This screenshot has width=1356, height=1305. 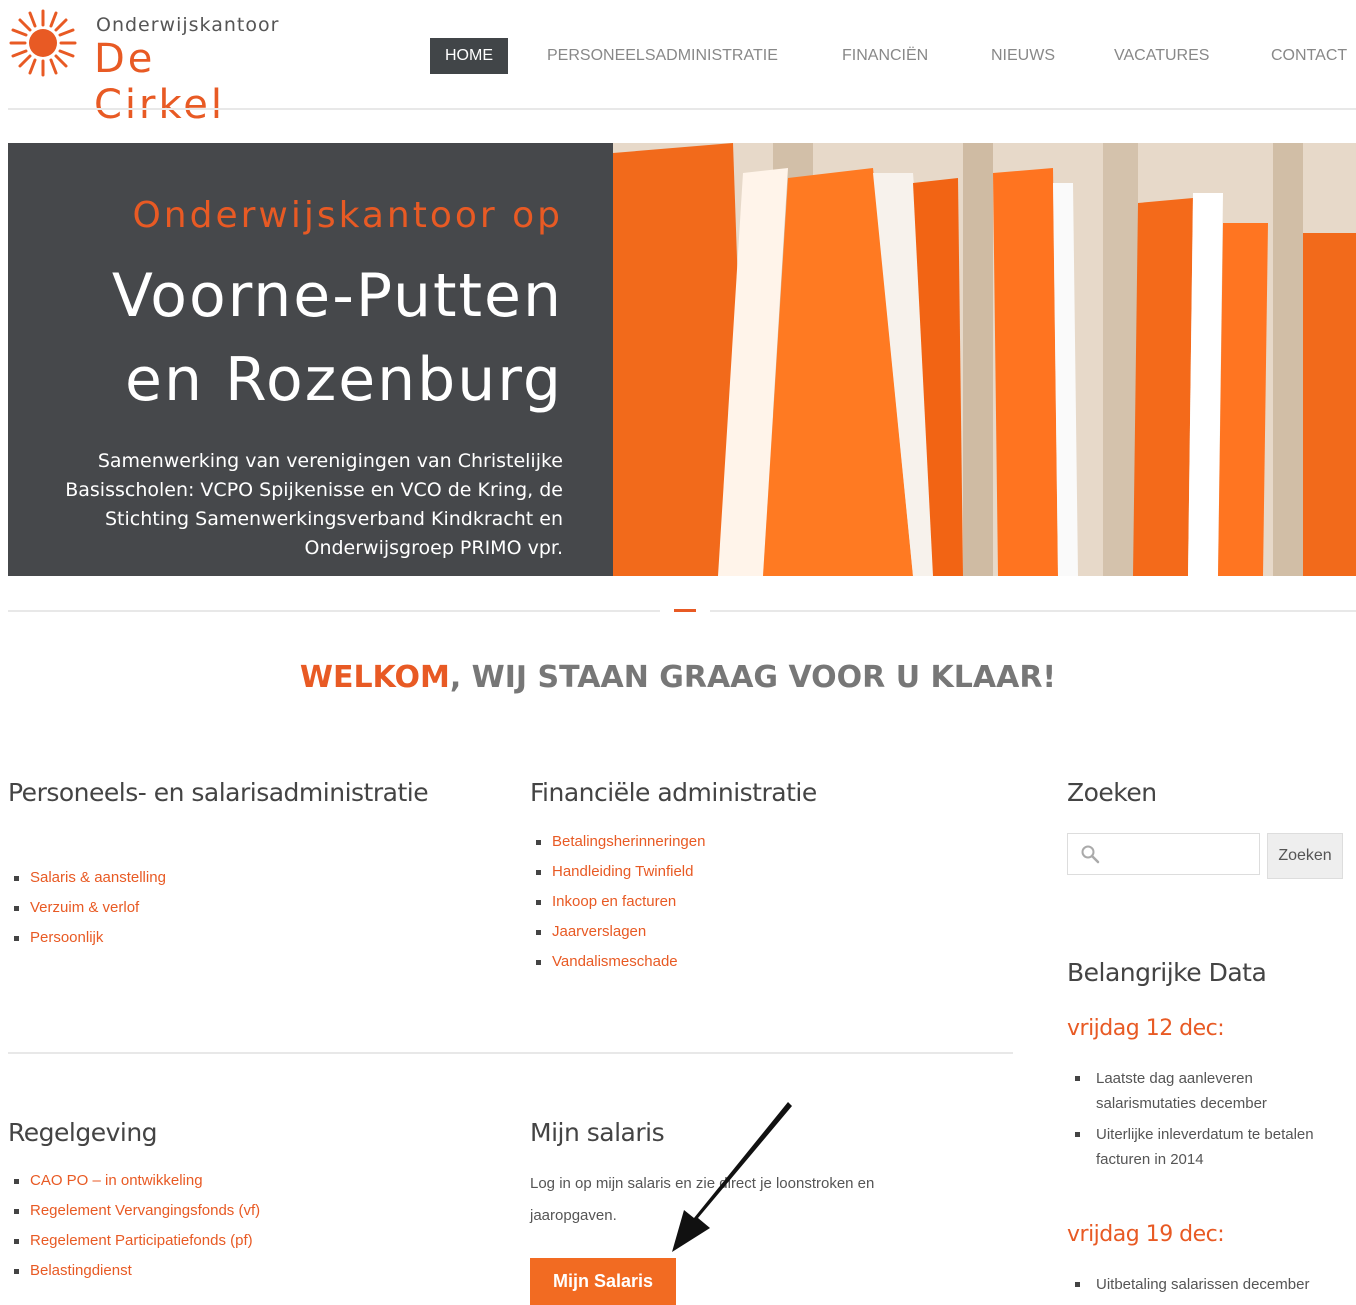 I want to click on site-logo: Onderwijskantoor De Cirkel, so click(x=148, y=67).